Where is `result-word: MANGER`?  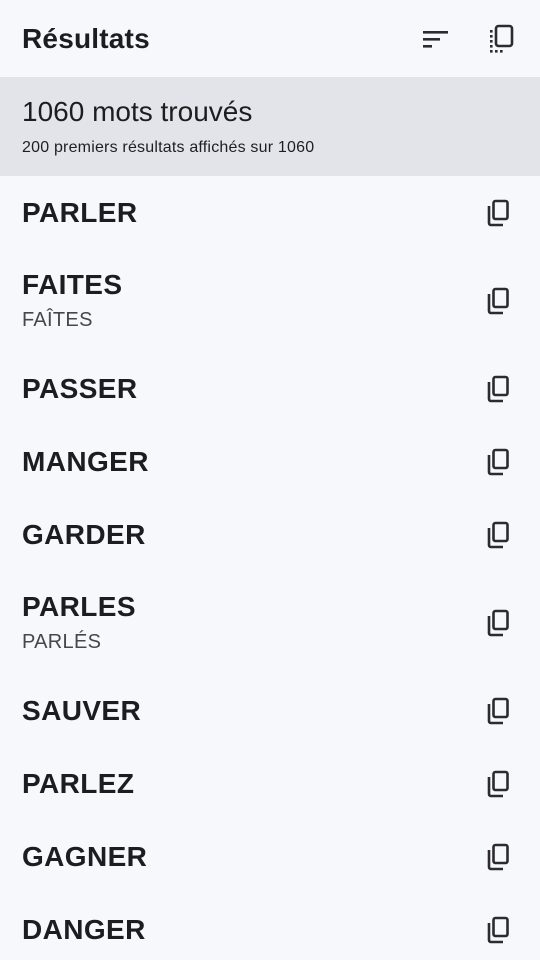 result-word: MANGER is located at coordinates (85, 461).